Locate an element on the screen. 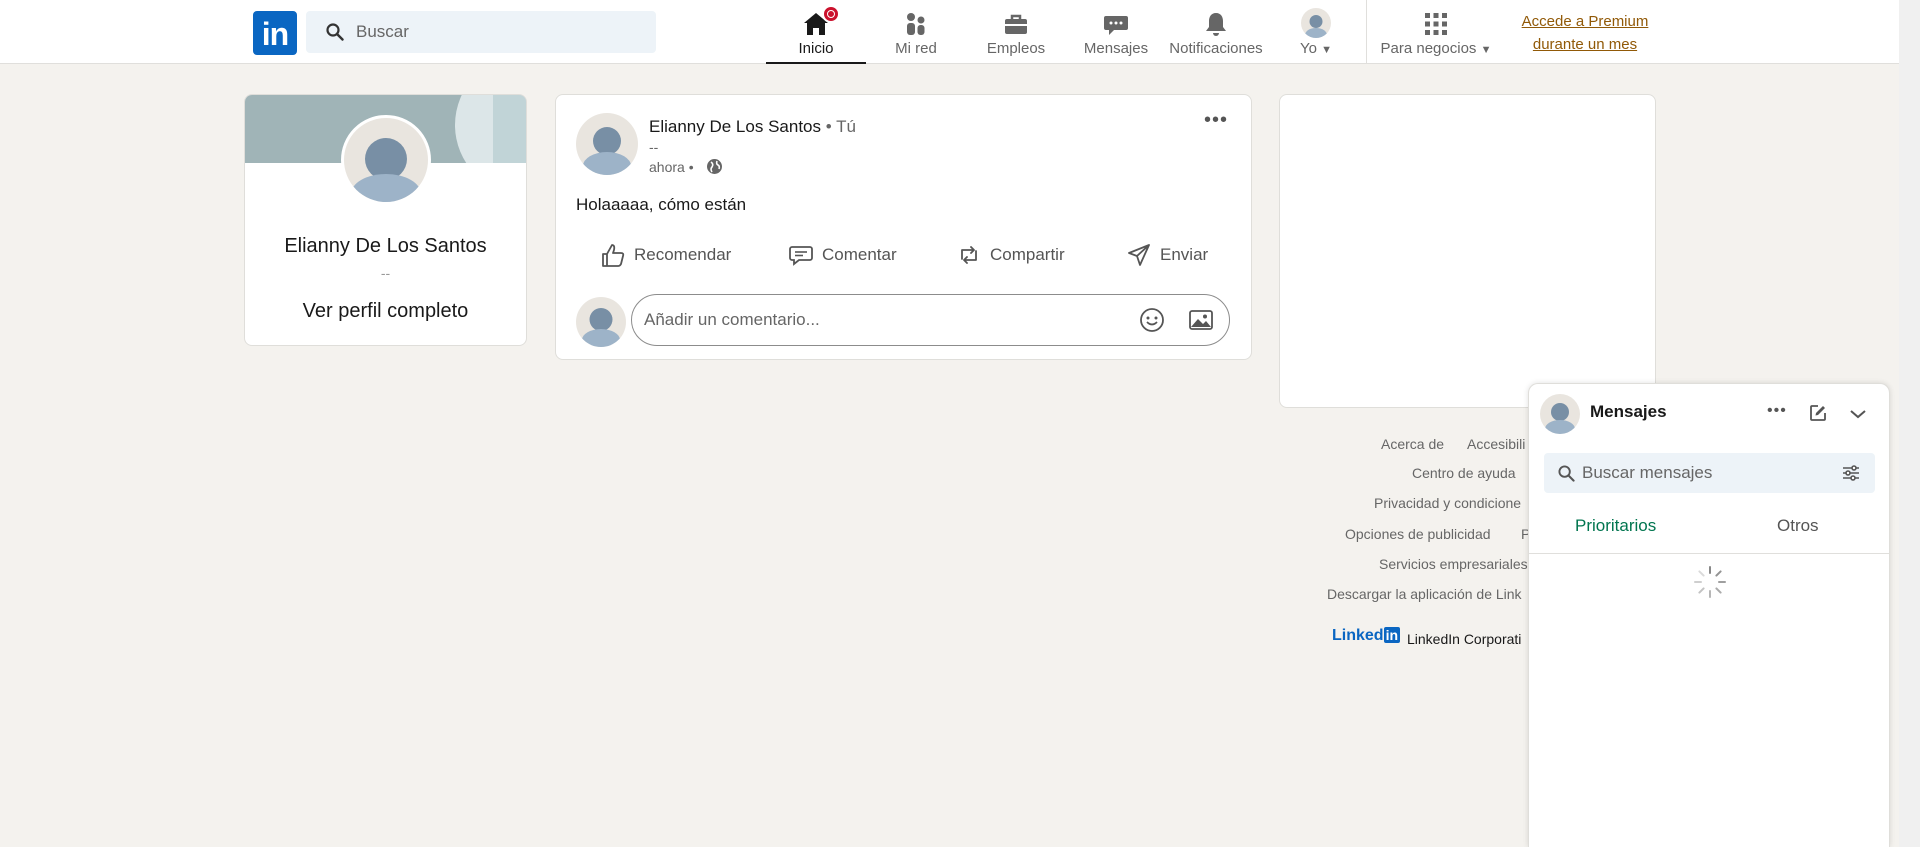  nav-notifications: Notificaciones is located at coordinates (1216, 32).